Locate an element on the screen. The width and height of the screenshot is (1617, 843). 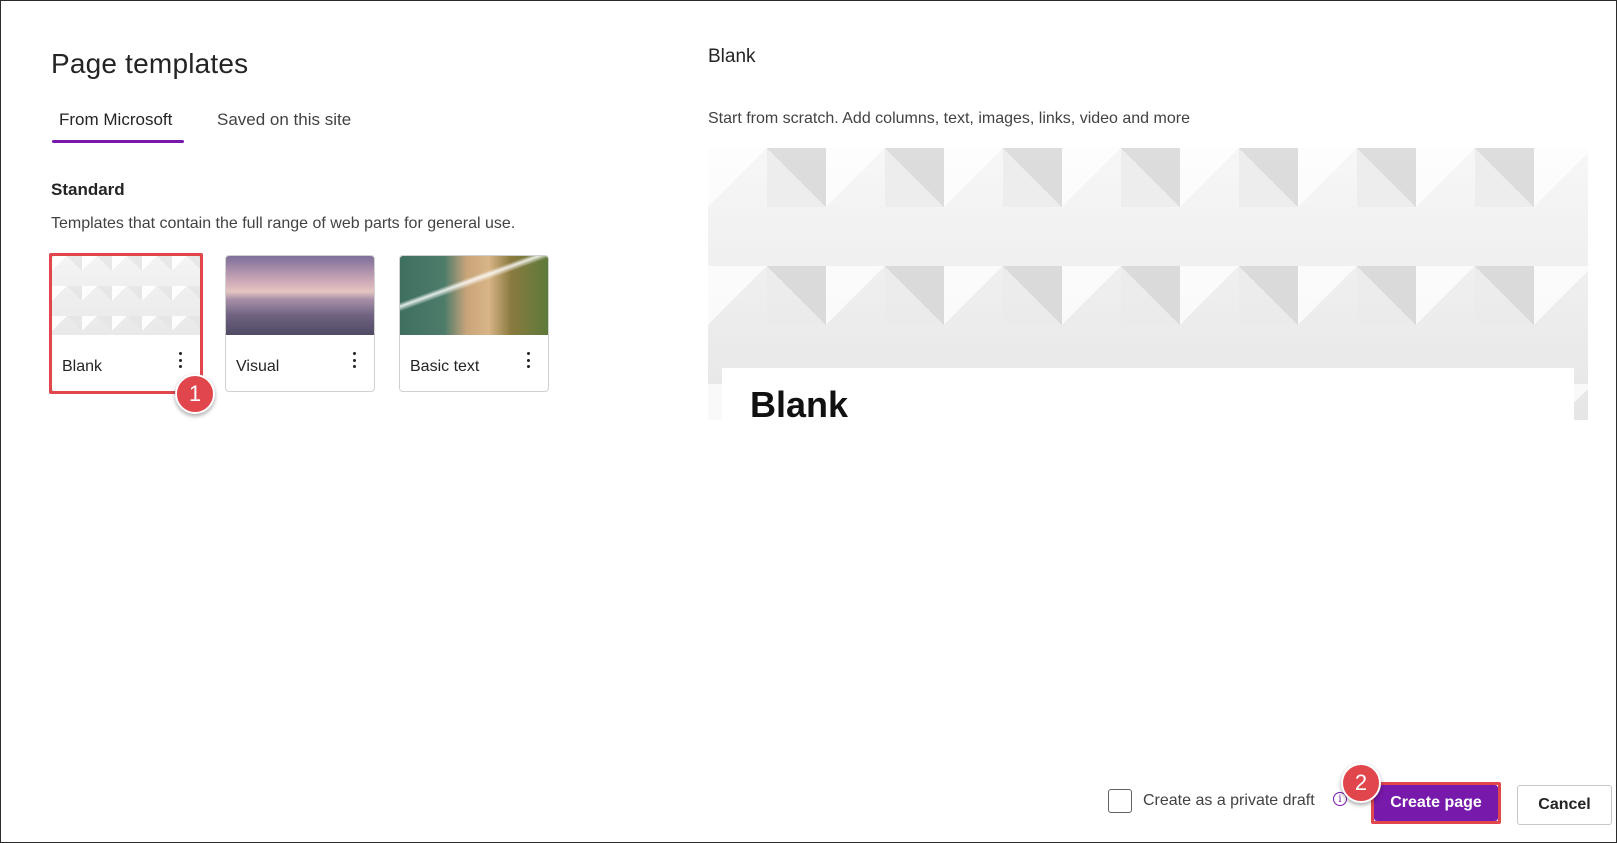
tab-saved-on-this-site: Saved on this site is located at coordinates (284, 120).